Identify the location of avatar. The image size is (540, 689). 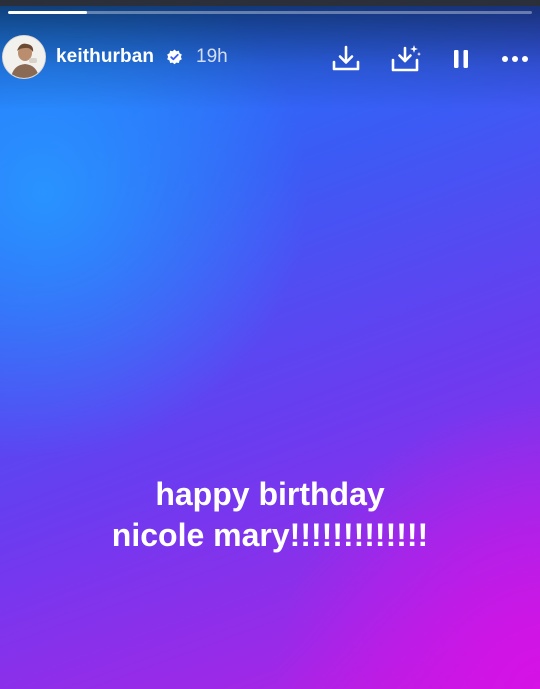
(24, 57).